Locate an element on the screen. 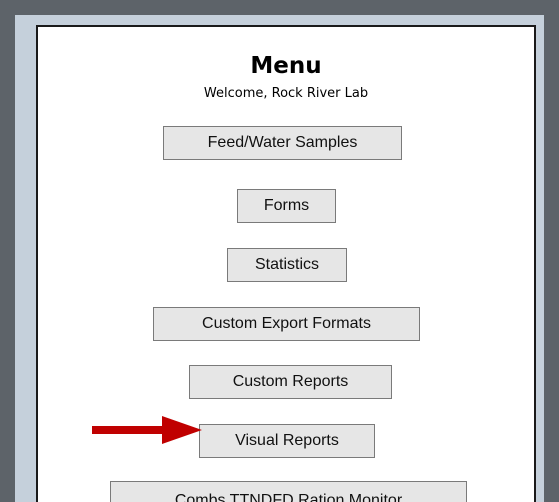  visual-reports-button: Visual Reports is located at coordinates (287, 441).